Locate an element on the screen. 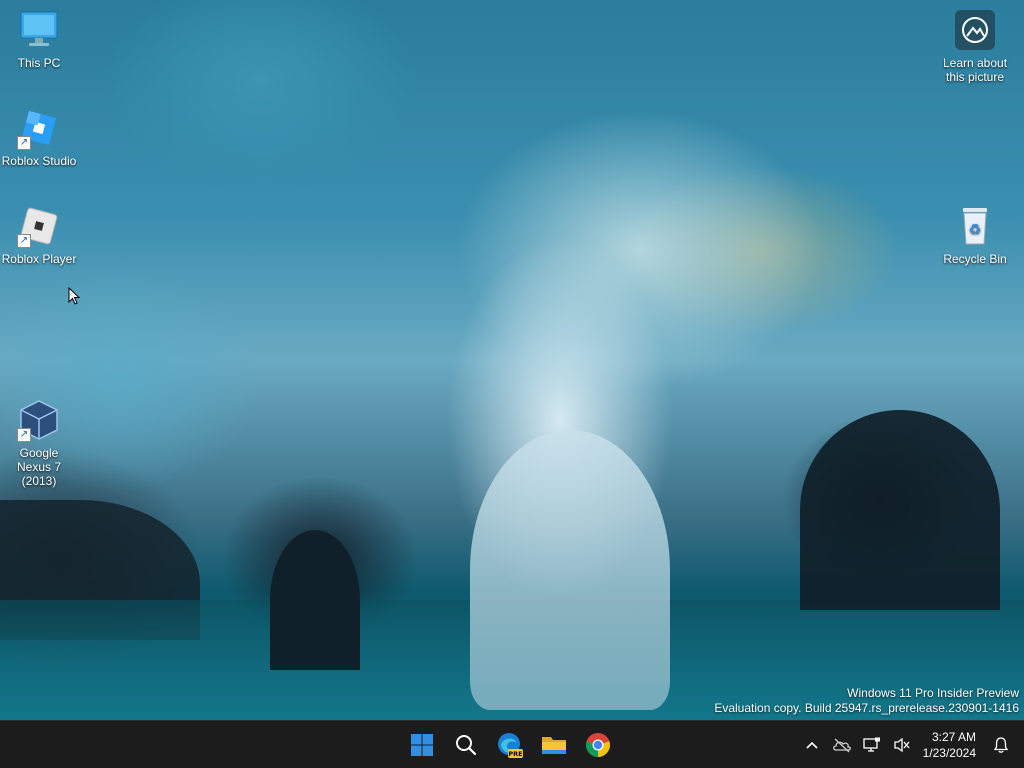  chrome-icon is located at coordinates (598, 745).